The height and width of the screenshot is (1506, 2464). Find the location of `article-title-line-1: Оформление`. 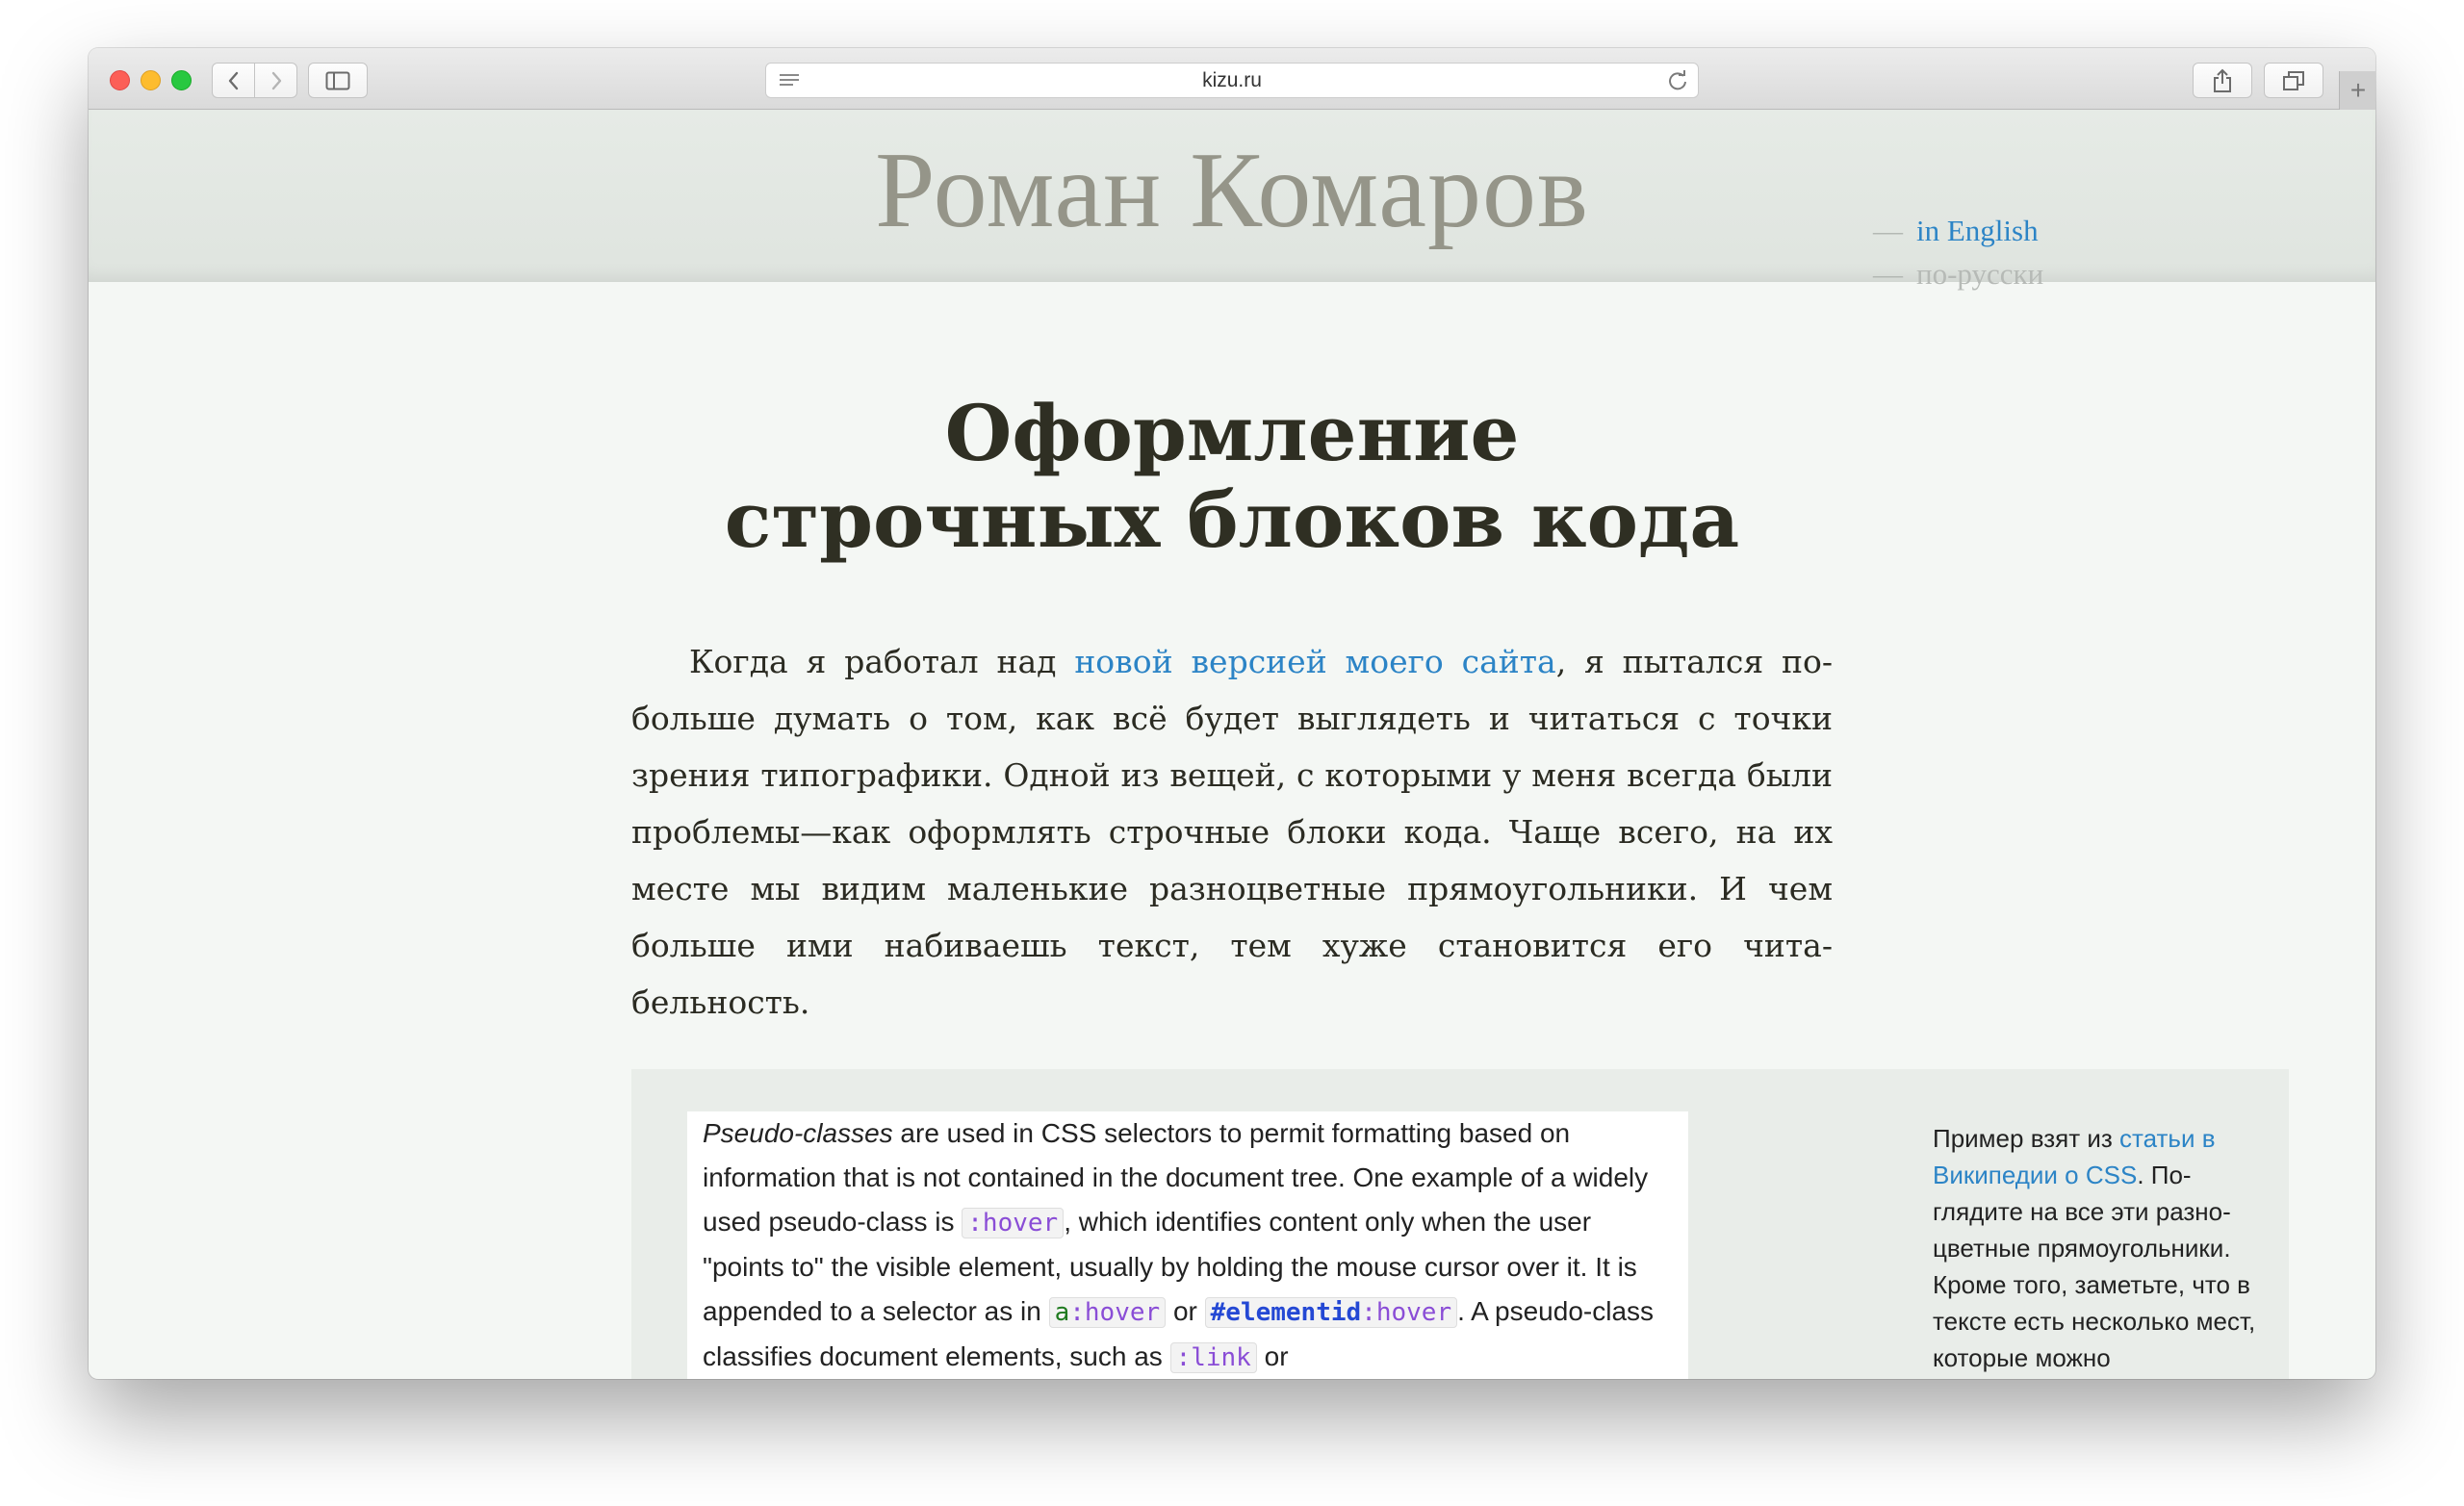

article-title-line-1: Оформление is located at coordinates (1232, 433).